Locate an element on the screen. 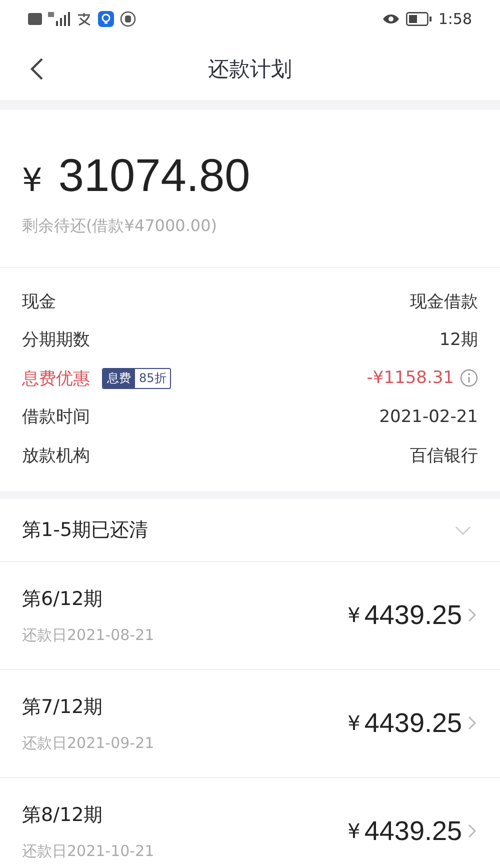 Image resolution: width=500 pixels, height=866 pixels. paid-periods-row: 第1-5期已还清 is located at coordinates (250, 530).